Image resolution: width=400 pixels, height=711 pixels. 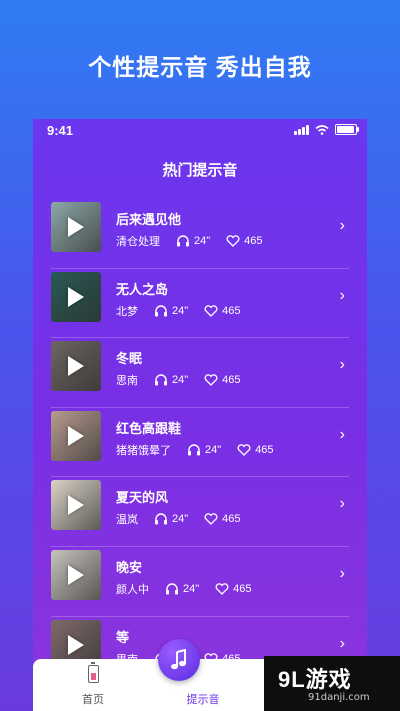 I want to click on song-meta: 颜人中 24" 465, so click(x=192, y=589).